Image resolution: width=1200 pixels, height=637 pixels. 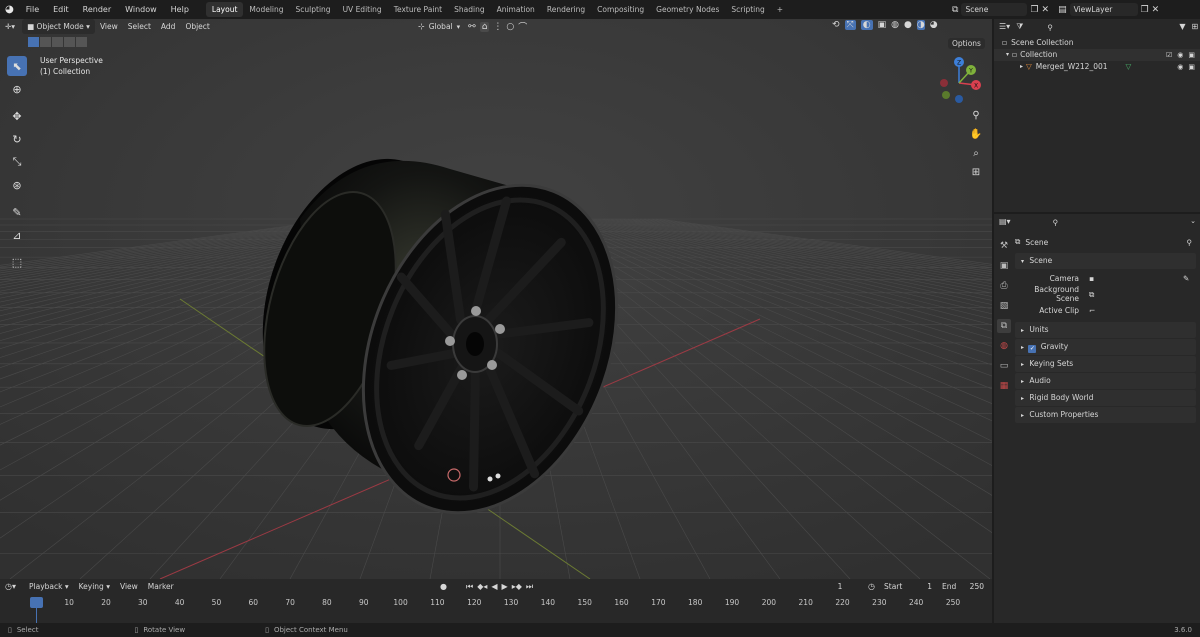 I want to click on gravity-checkbox: ✓, so click(x=1032, y=349).